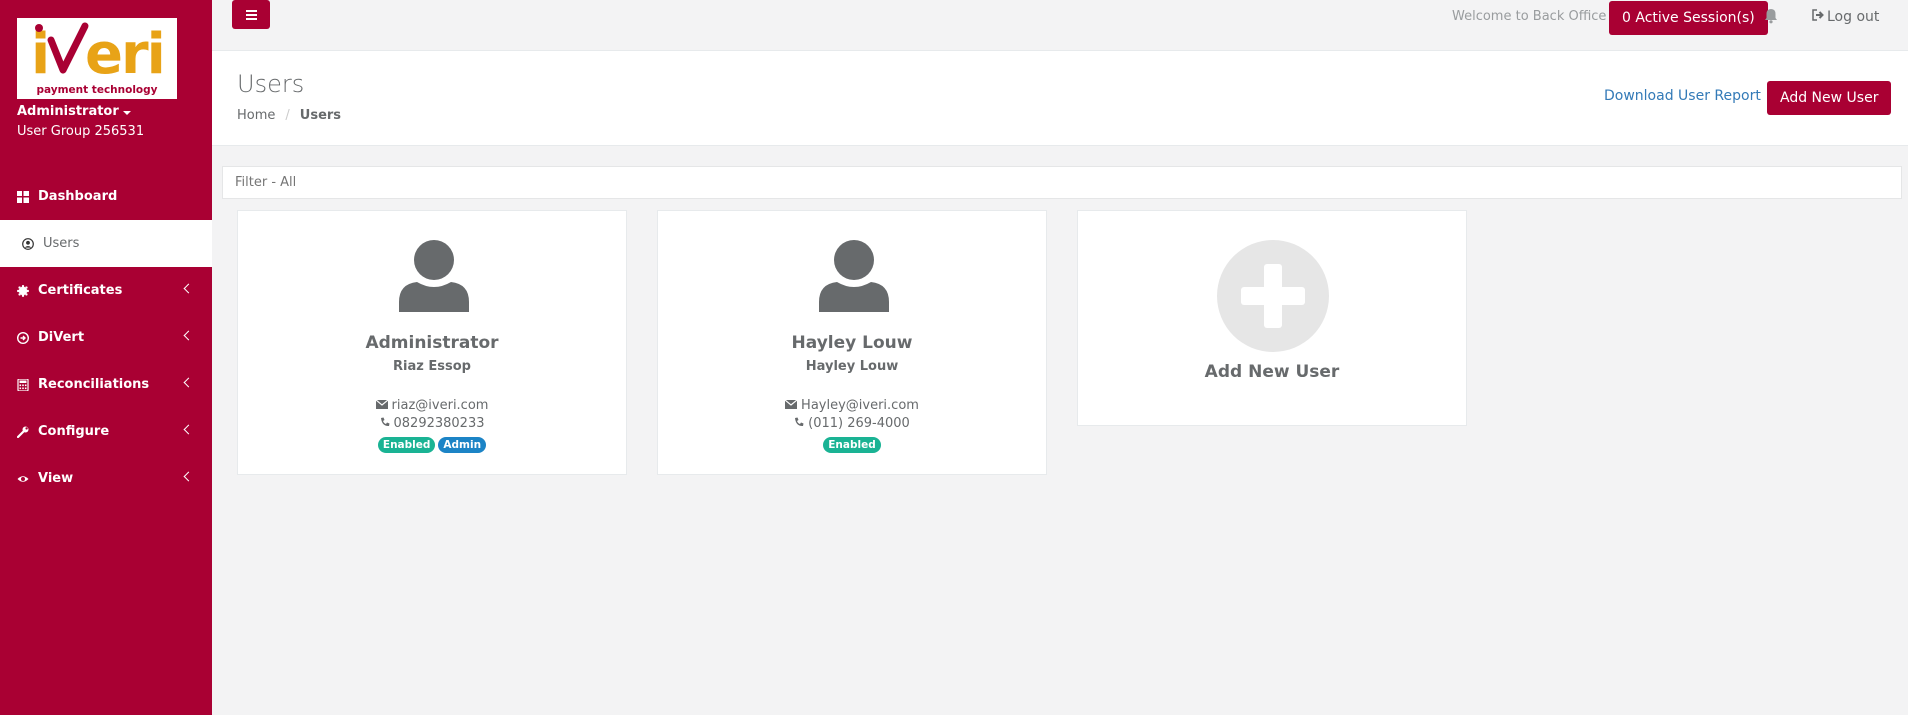 This screenshot has height=715, width=1908. I want to click on user-fullname: Riaz Essop, so click(432, 366).